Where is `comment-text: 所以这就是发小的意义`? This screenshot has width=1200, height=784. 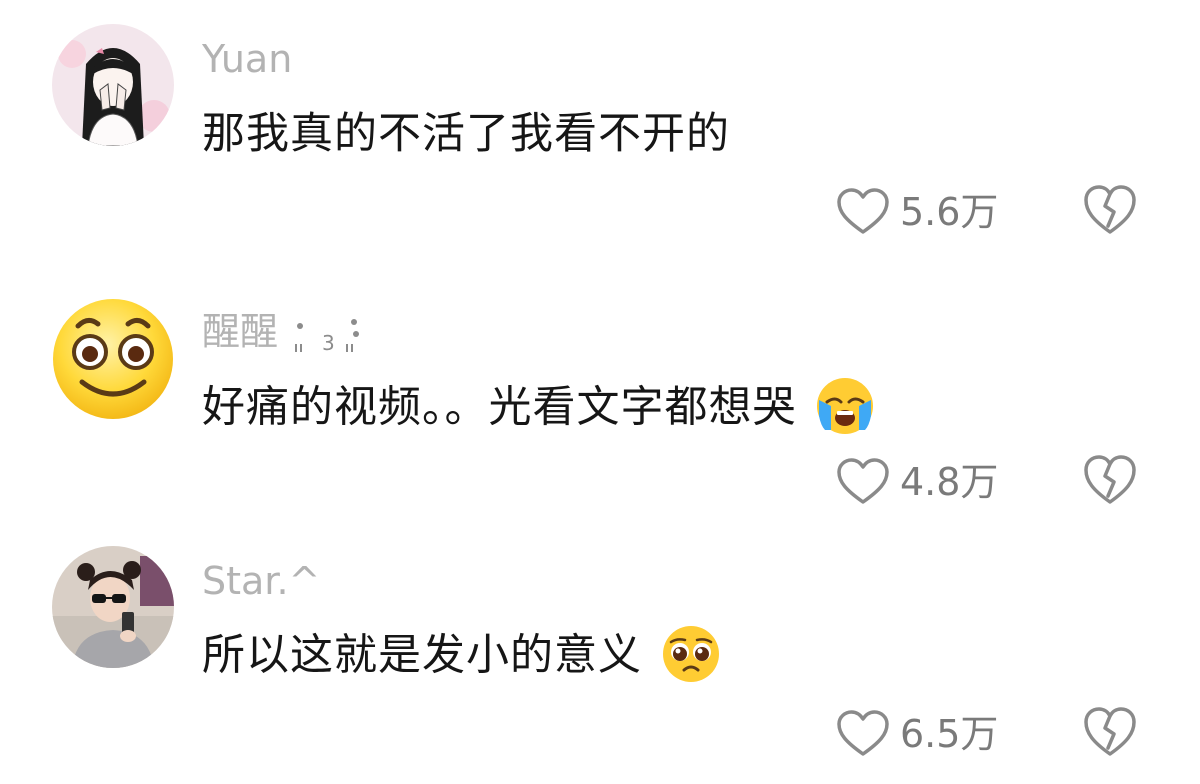 comment-text: 所以这就是发小的意义 is located at coordinates (461, 655).